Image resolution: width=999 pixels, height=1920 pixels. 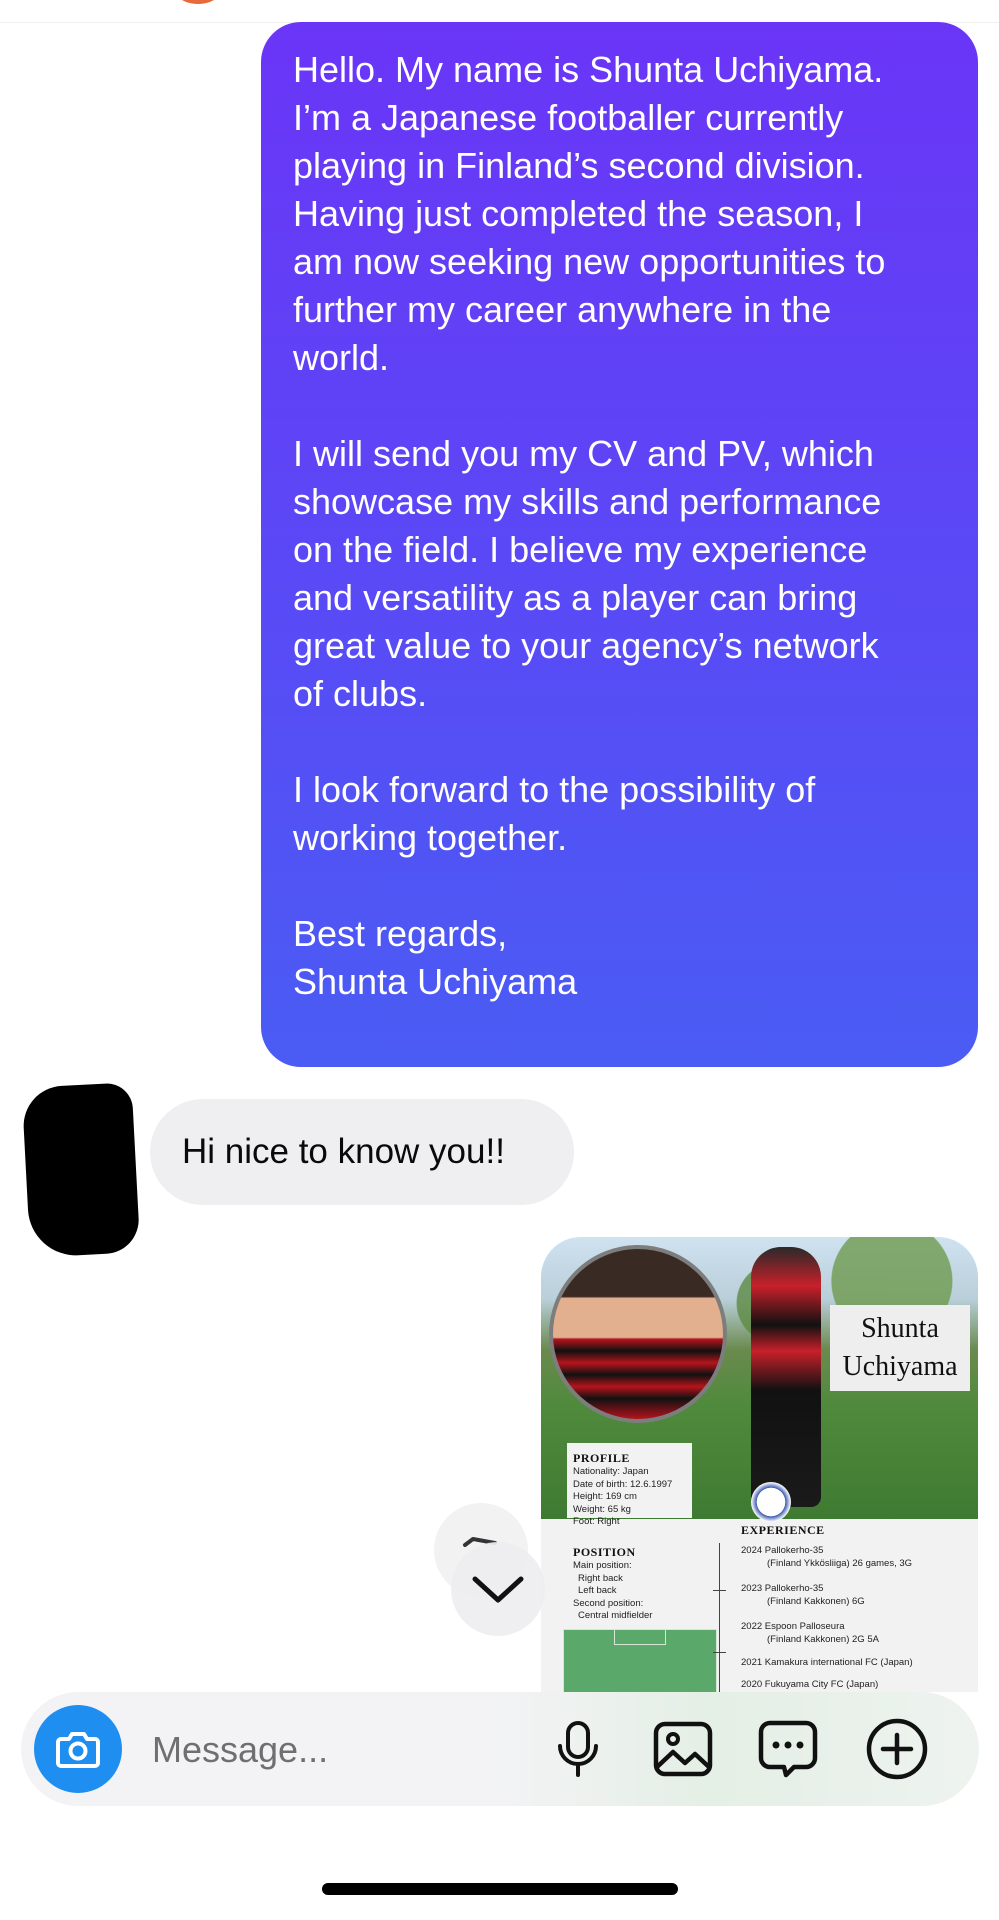 I want to click on cv-position-line: Main position:, so click(x=602, y=1565).